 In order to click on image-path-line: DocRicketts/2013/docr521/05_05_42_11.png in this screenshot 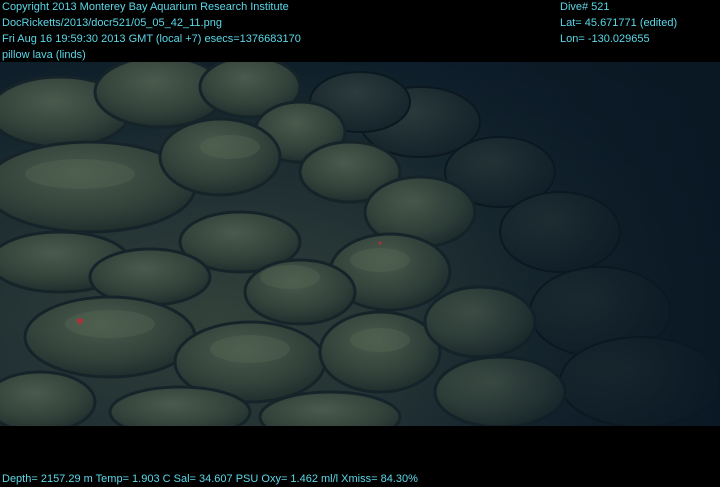, I will do `click(112, 23)`.